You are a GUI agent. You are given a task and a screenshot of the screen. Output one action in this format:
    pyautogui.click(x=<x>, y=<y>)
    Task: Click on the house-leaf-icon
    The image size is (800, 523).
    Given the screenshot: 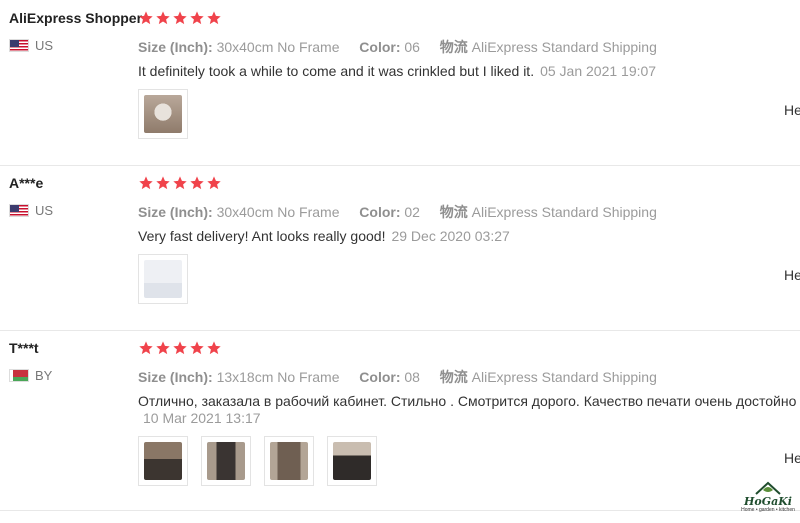 What is the action you would take?
    pyautogui.click(x=768, y=488)
    